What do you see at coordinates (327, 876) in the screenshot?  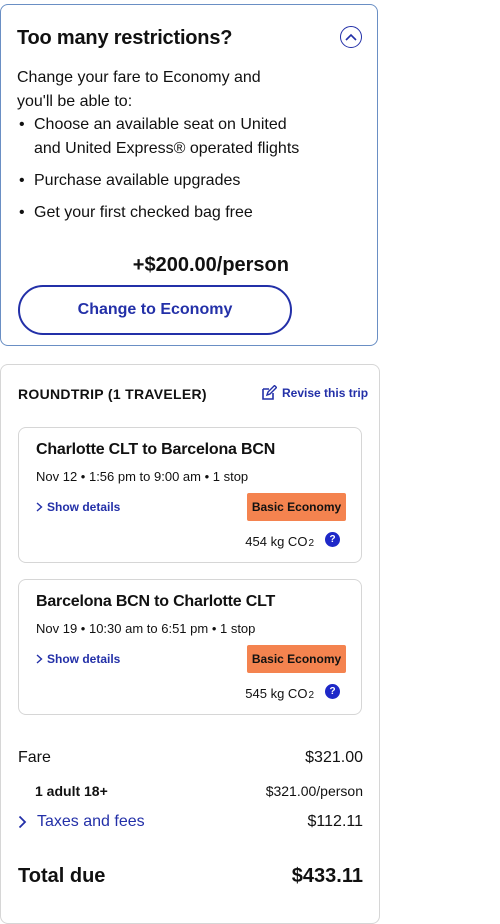 I see `total-value: $433.11` at bounding box center [327, 876].